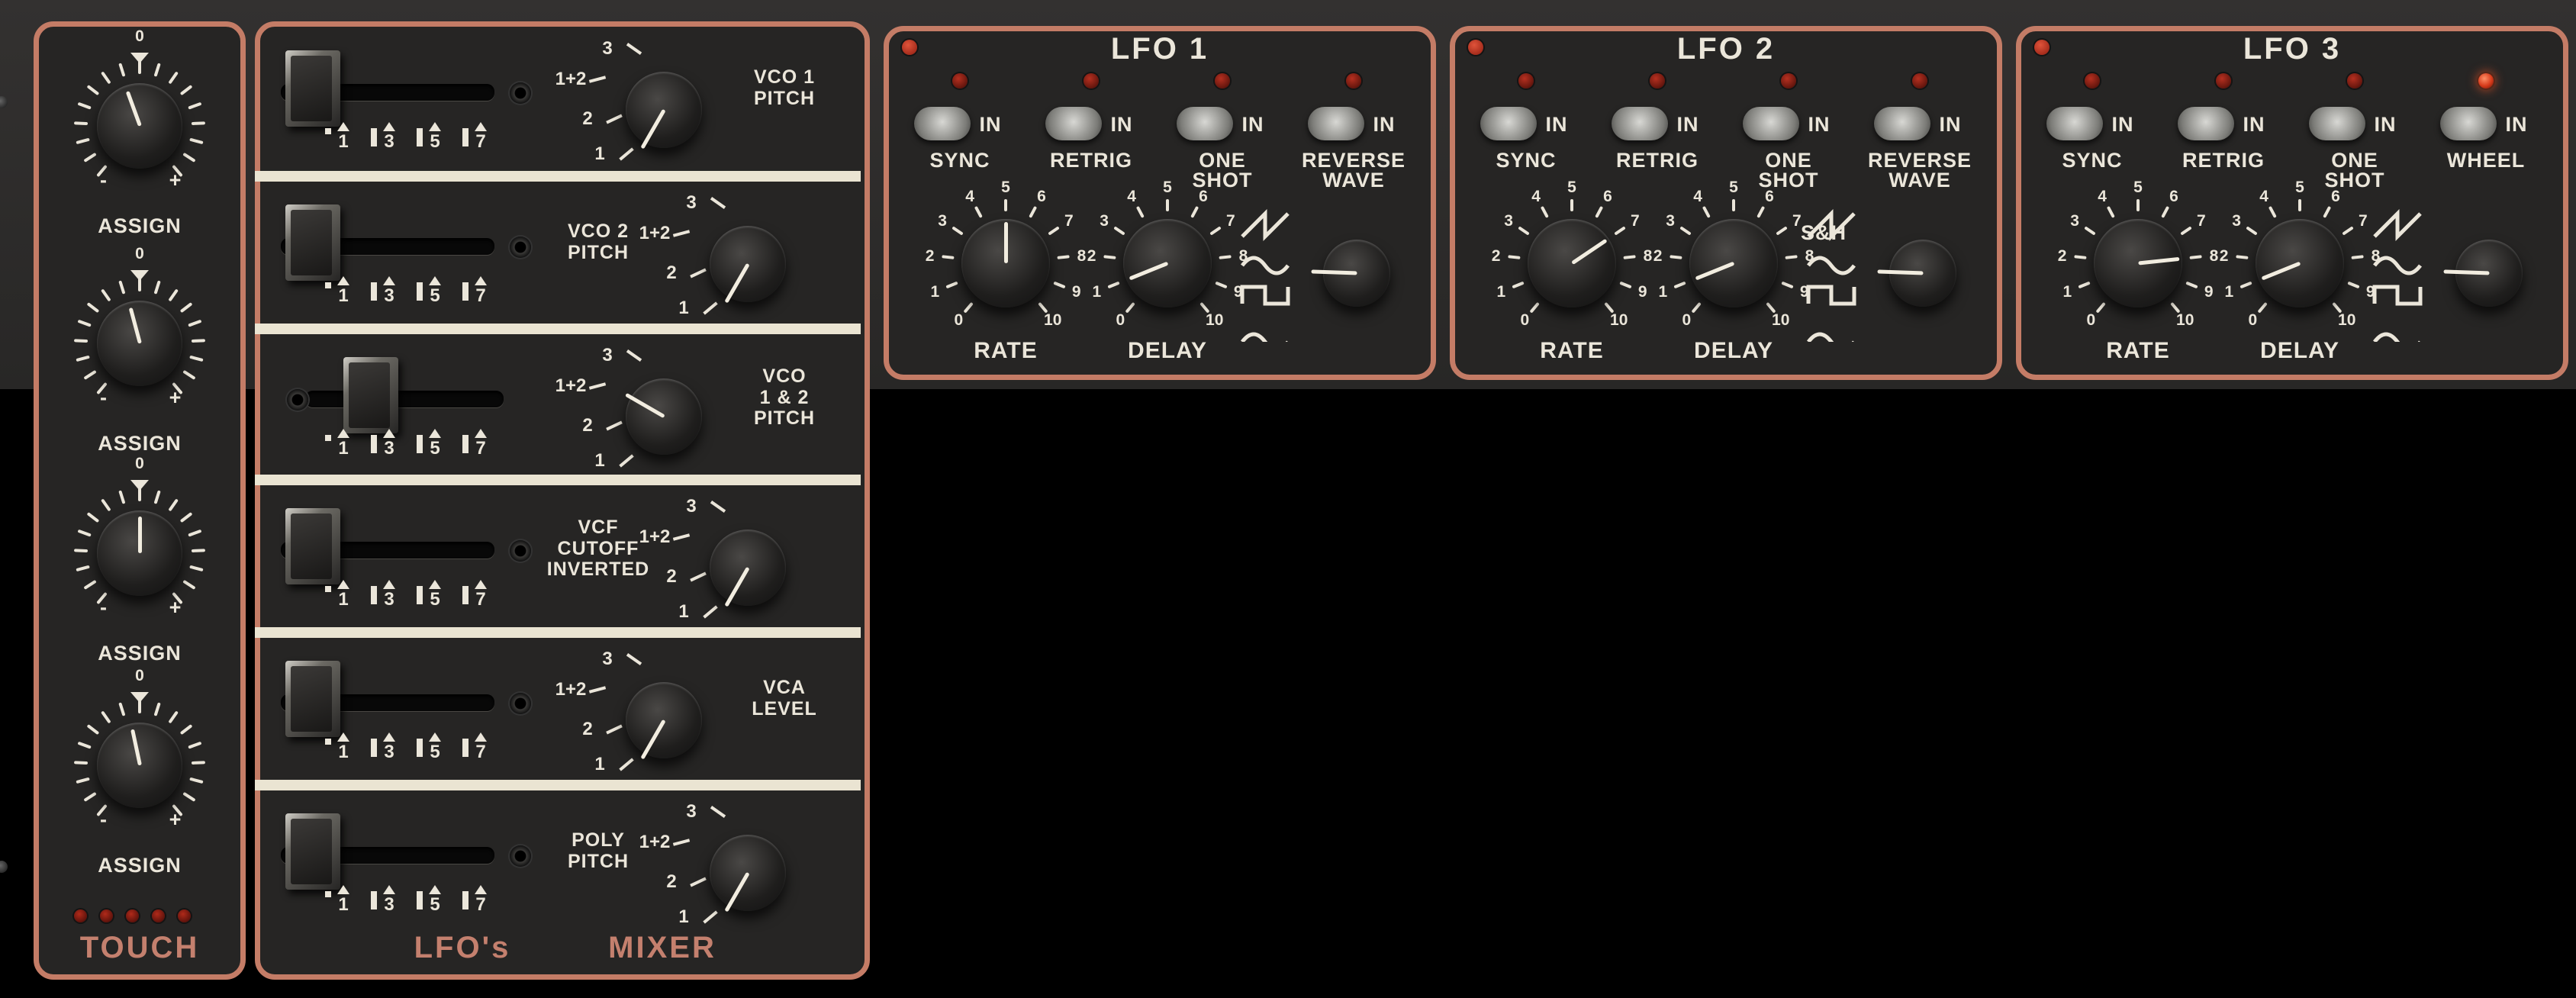 The image size is (2576, 998). I want to click on lfo-2-one-shot-toggle, so click(1771, 124).